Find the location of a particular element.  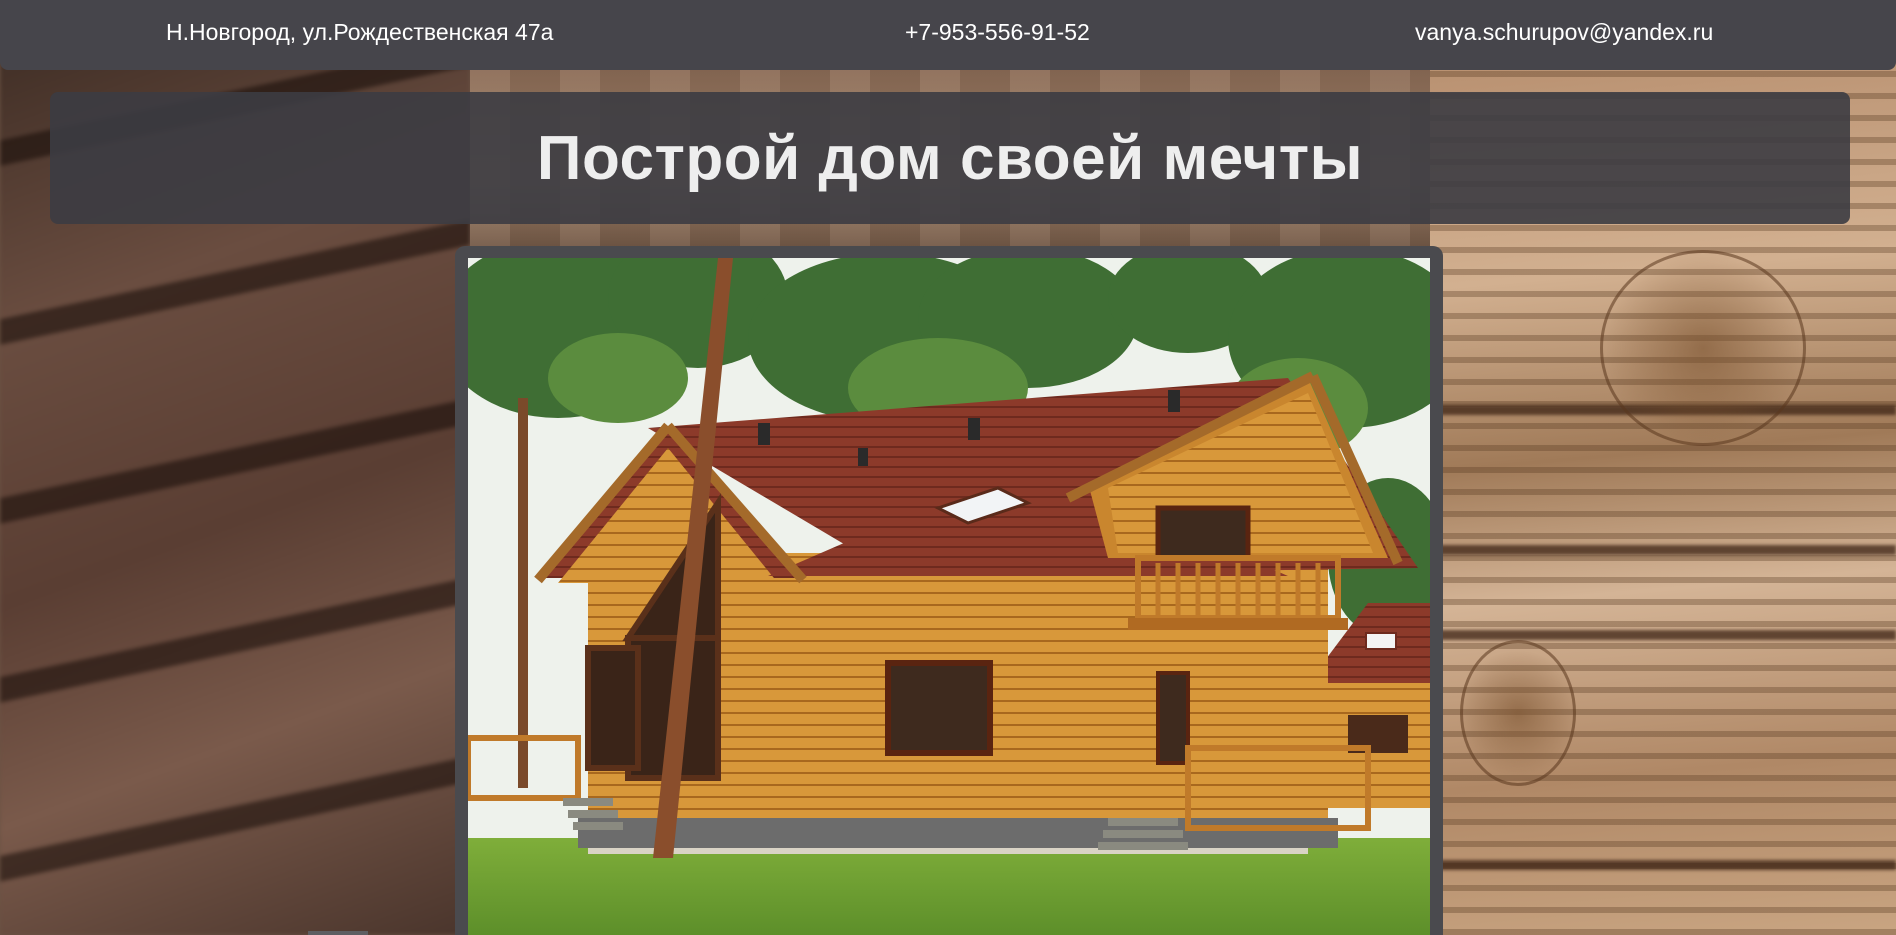

scroll-indicator is located at coordinates (338, 933).